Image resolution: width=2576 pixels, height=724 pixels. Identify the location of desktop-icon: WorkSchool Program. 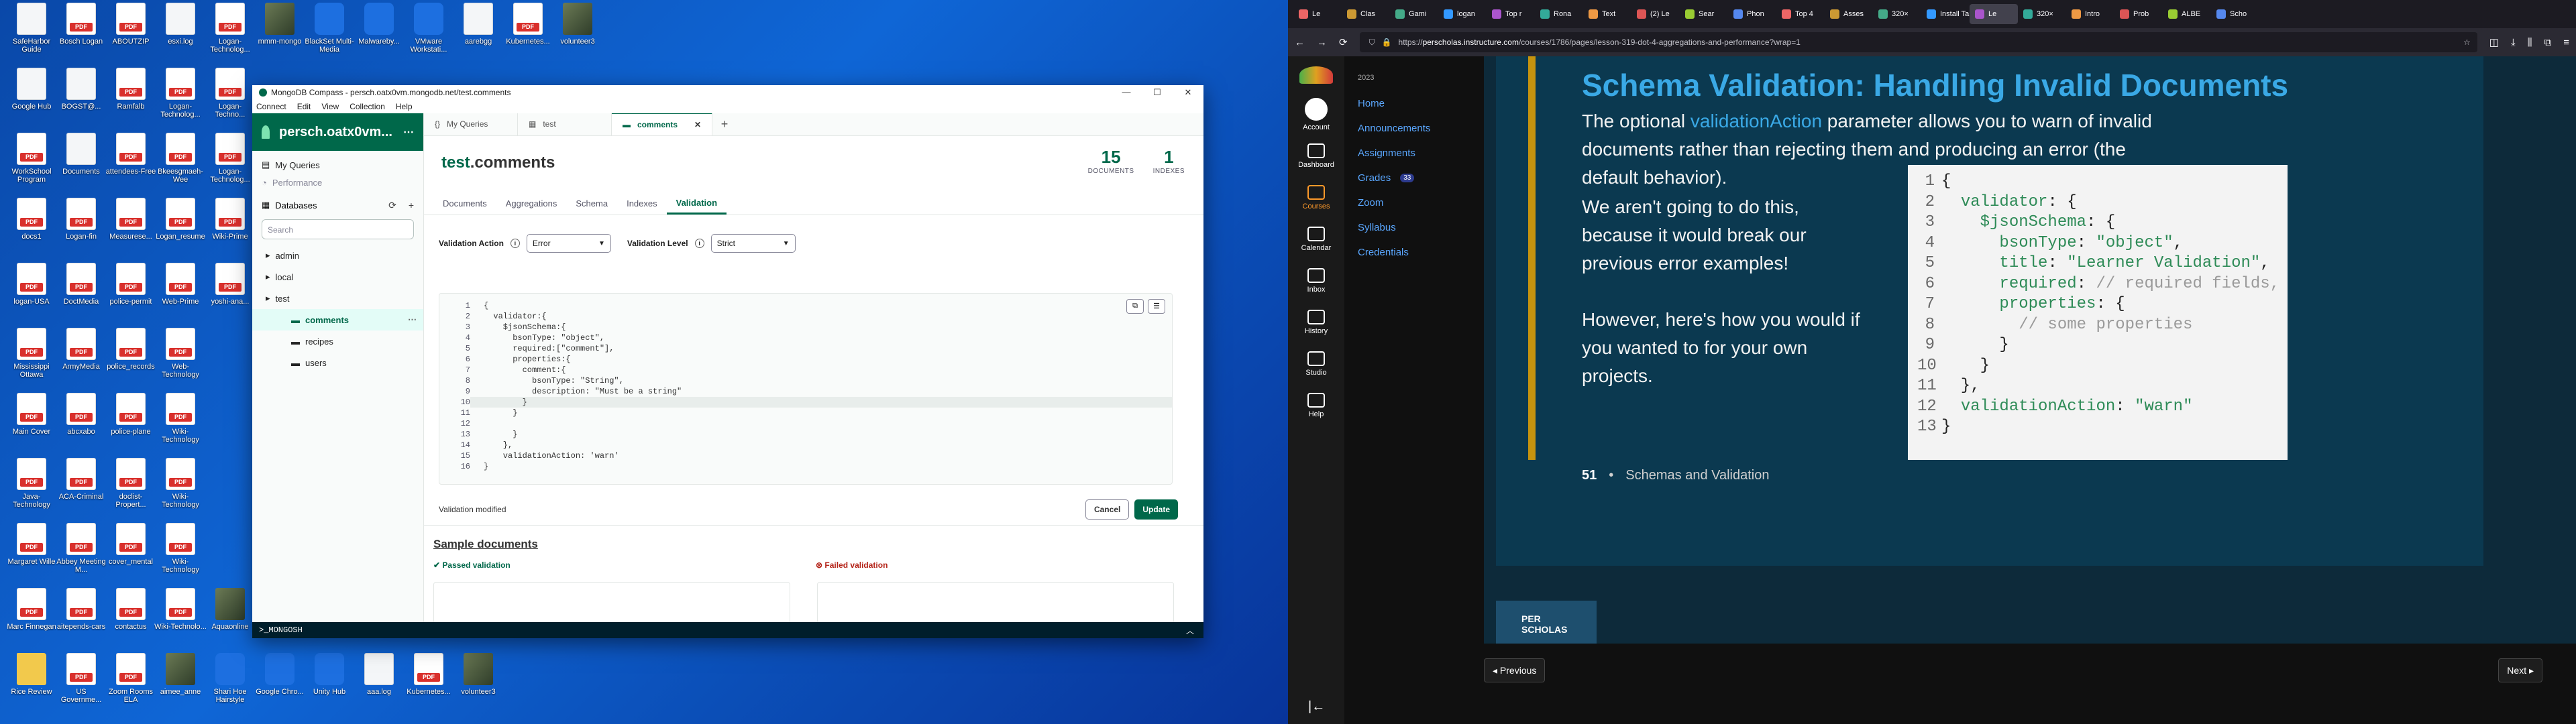
(31, 163).